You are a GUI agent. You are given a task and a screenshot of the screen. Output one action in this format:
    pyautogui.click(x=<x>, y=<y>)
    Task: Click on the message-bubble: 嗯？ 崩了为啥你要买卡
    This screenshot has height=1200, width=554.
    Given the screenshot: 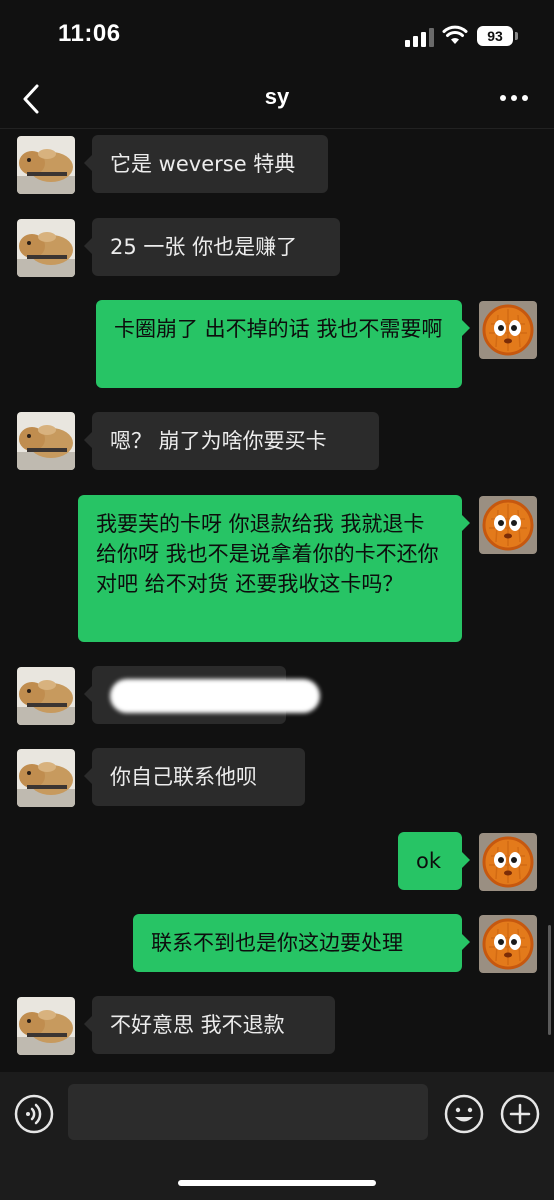 What is the action you would take?
    pyautogui.click(x=231, y=441)
    